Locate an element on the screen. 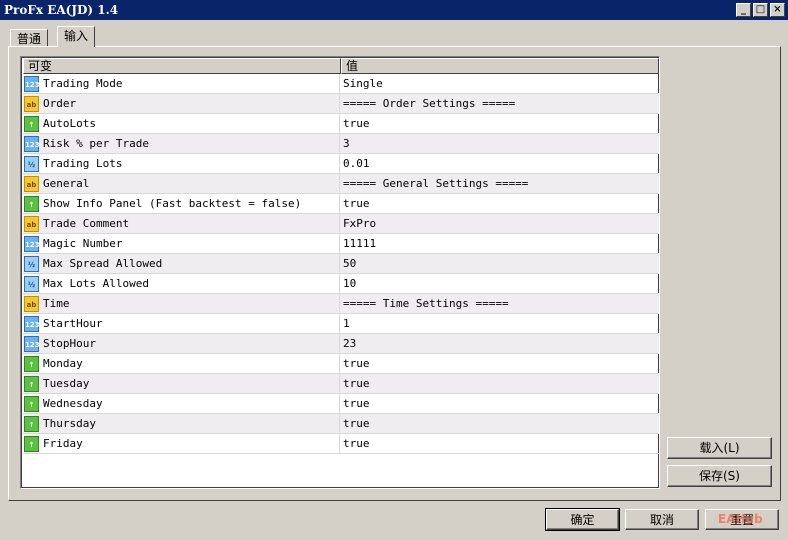 The image size is (788, 540). table-row: 123 Magic Number 11111 is located at coordinates (341, 244).